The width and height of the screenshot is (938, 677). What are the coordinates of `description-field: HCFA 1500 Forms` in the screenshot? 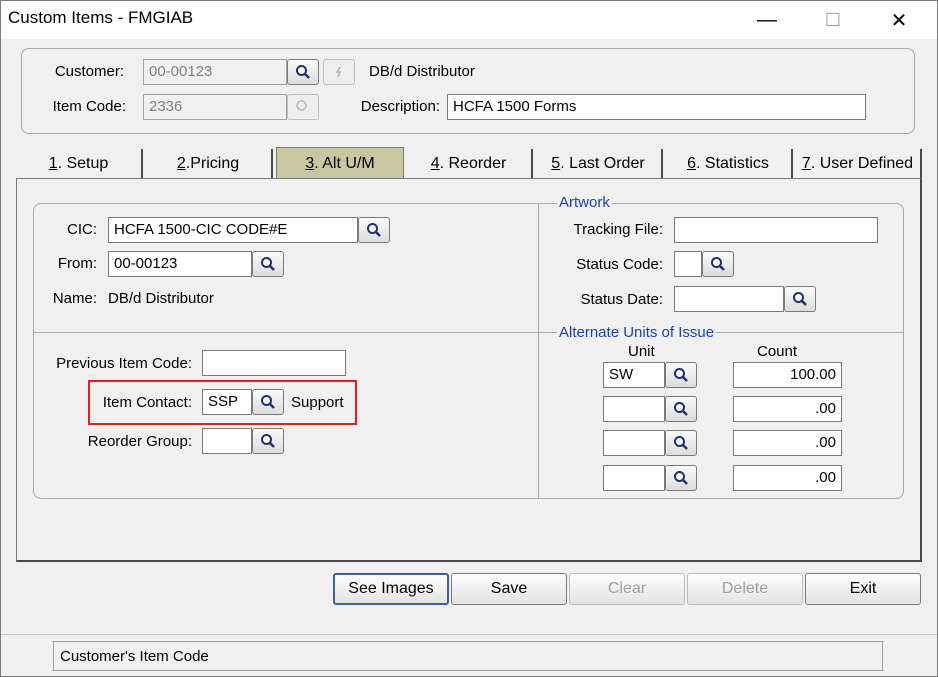 It's located at (656, 107).